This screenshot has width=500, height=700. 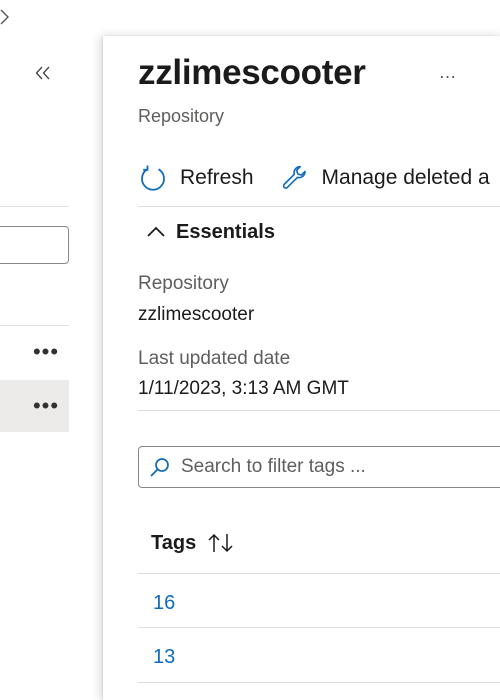 What do you see at coordinates (217, 177) in the screenshot?
I see `refresh-label: Refresh` at bounding box center [217, 177].